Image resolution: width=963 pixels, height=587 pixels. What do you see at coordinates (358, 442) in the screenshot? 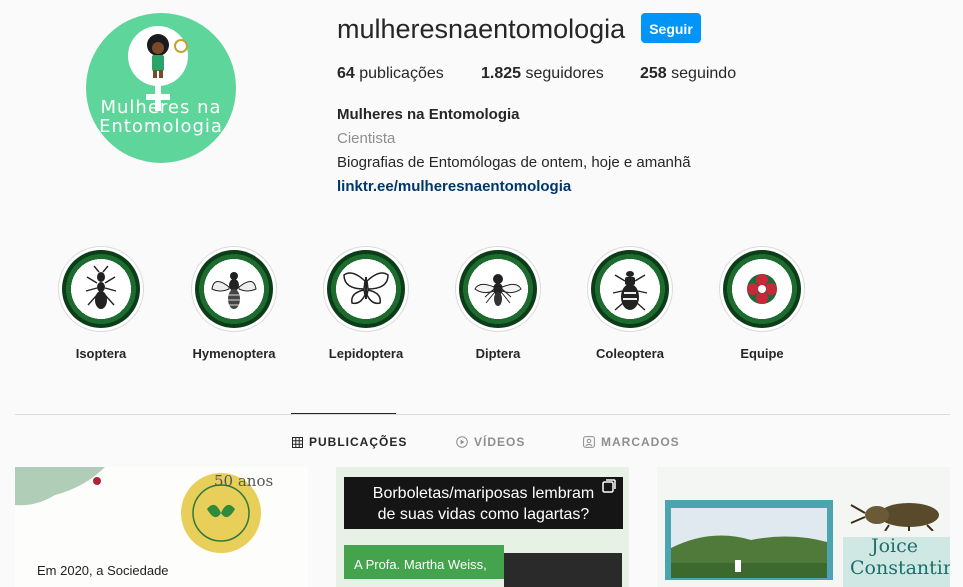
I see `tab-label: PUBLICAÇÕES` at bounding box center [358, 442].